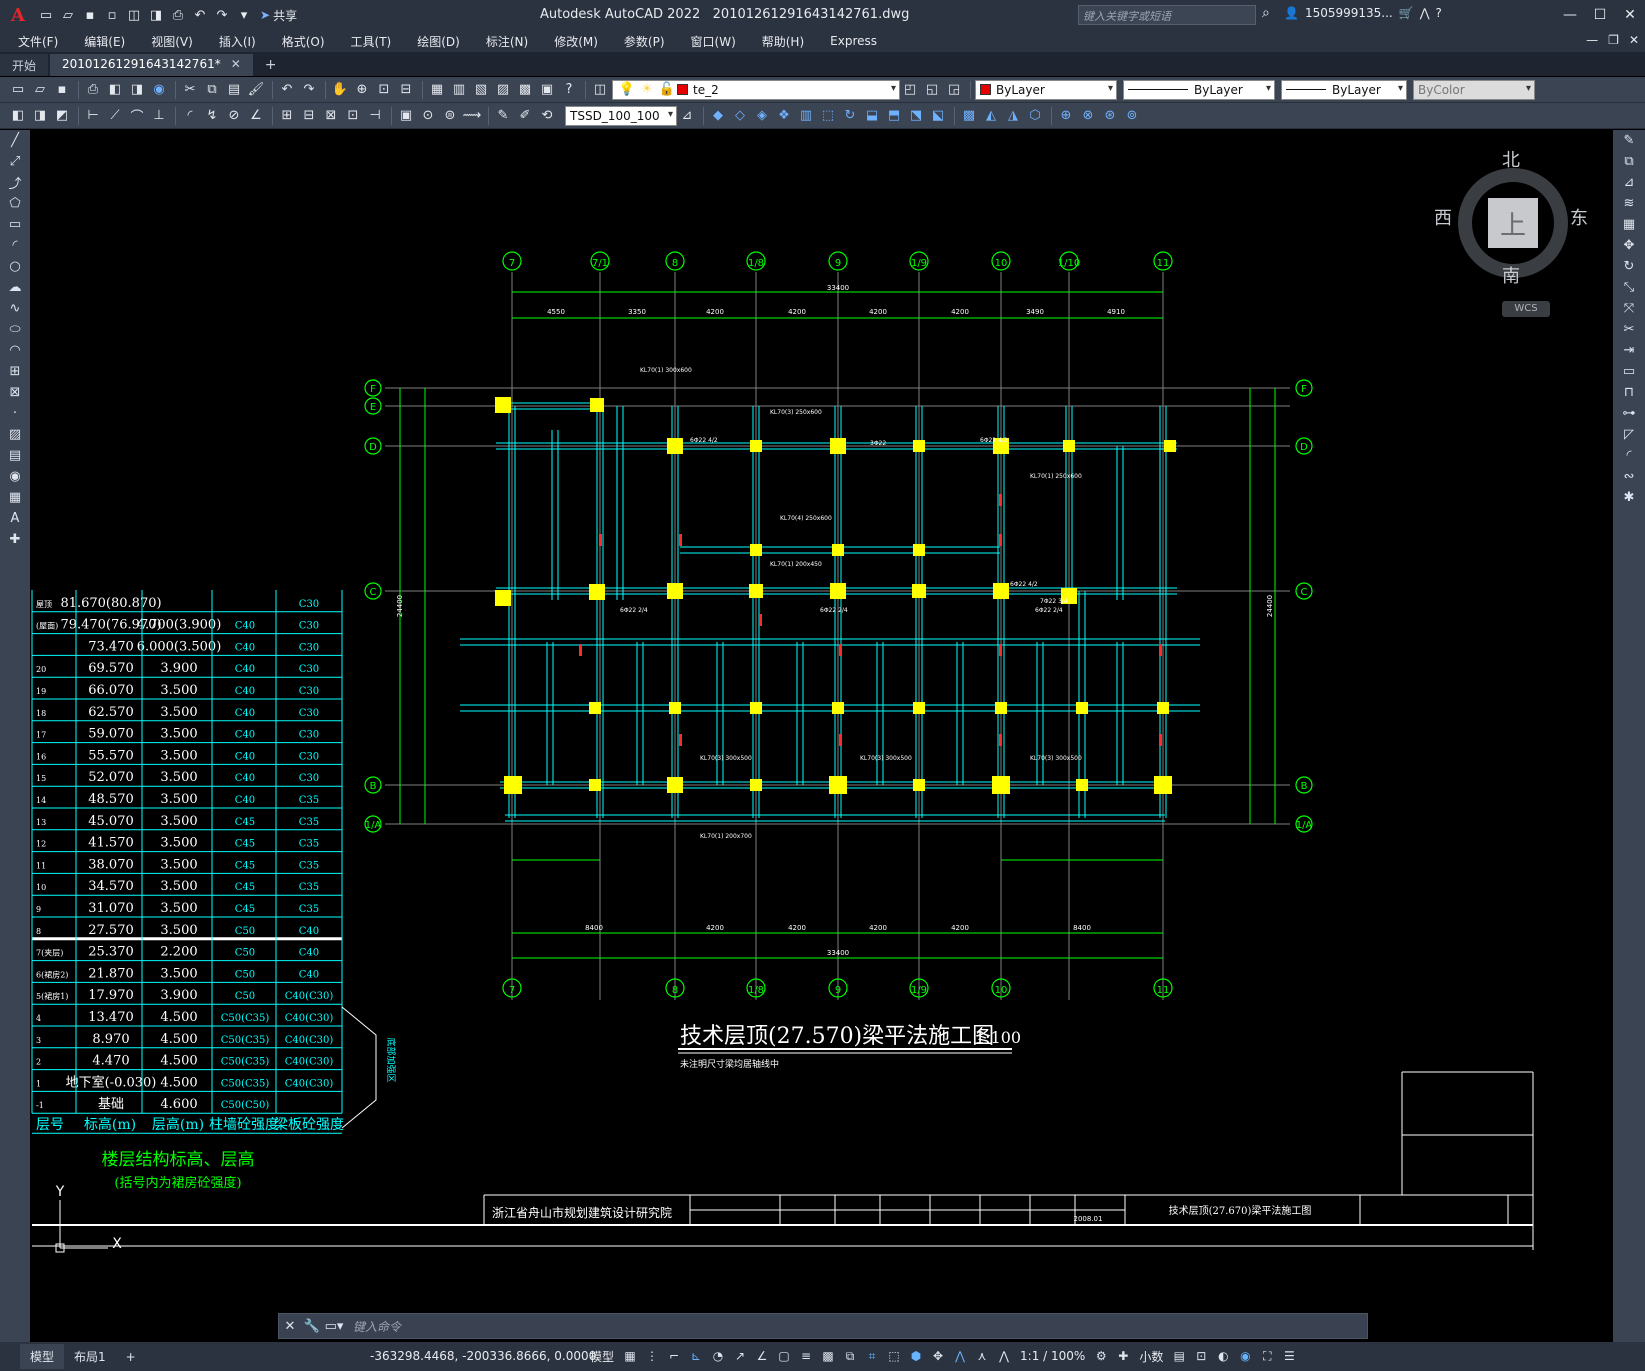 This screenshot has width=1645, height=1371. I want to click on menu-help: 帮助(H), so click(783, 41).